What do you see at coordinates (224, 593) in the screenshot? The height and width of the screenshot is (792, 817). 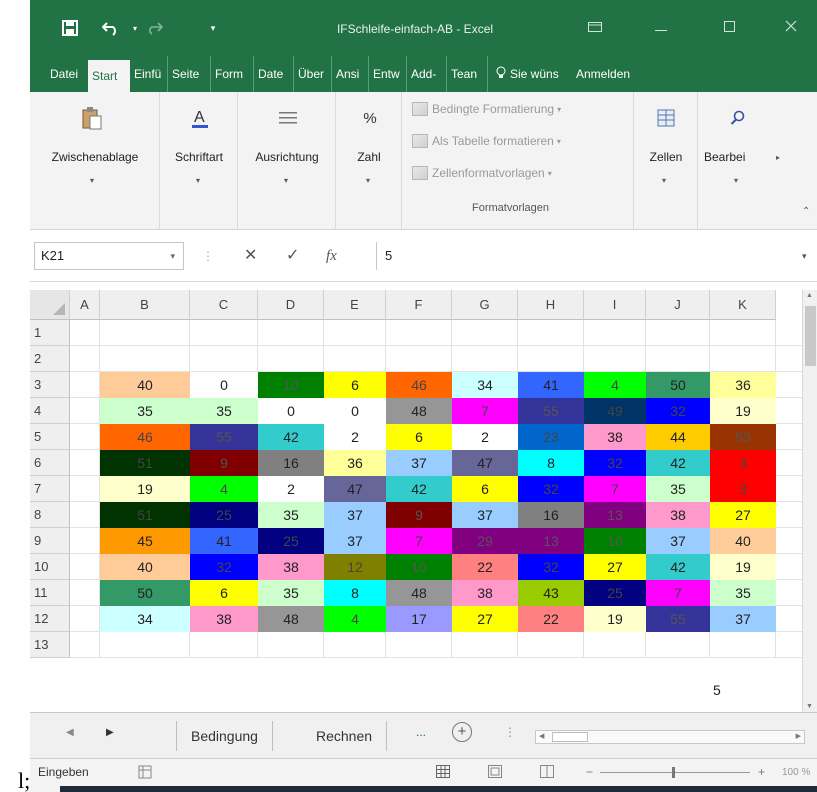 I see `cell-c11: 6` at bounding box center [224, 593].